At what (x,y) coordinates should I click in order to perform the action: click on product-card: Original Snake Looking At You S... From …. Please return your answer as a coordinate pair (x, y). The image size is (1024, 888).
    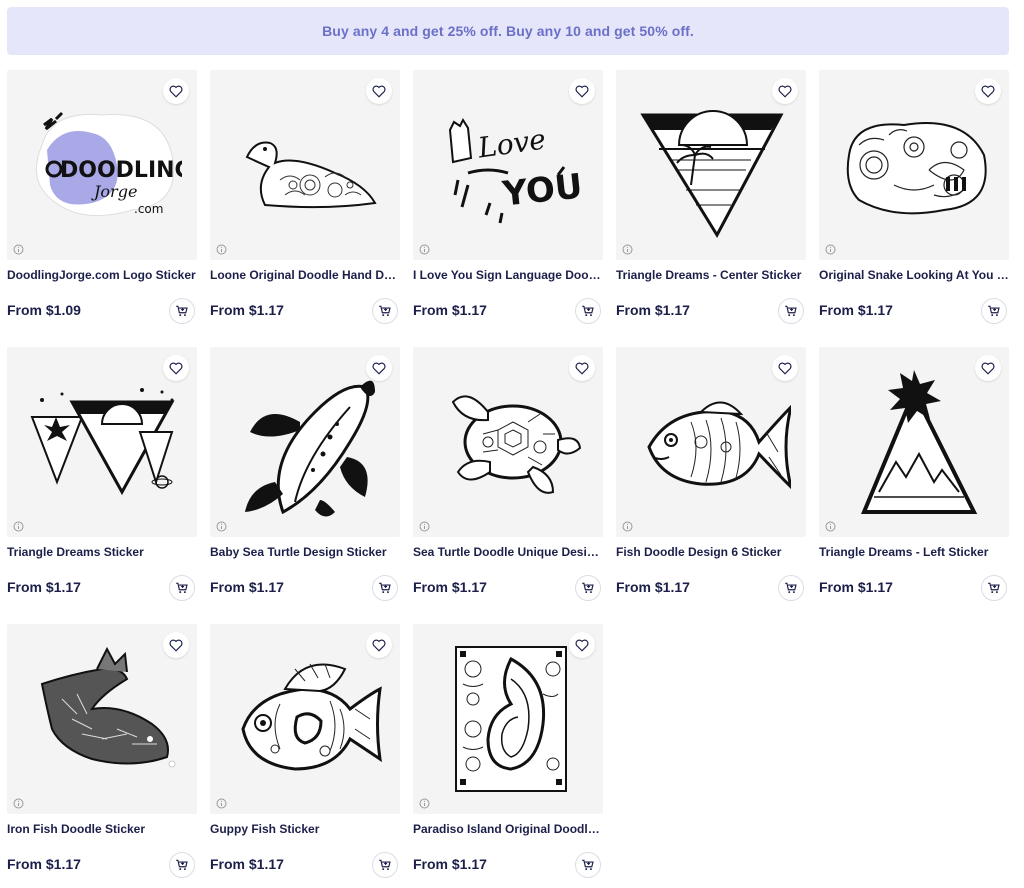
    Looking at the image, I should click on (914, 197).